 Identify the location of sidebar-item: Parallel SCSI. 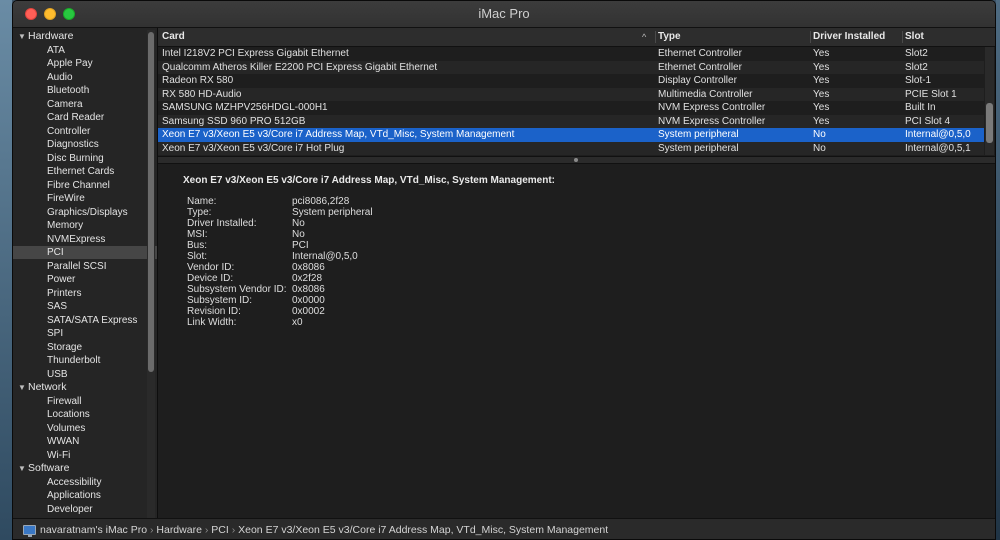
(85, 266).